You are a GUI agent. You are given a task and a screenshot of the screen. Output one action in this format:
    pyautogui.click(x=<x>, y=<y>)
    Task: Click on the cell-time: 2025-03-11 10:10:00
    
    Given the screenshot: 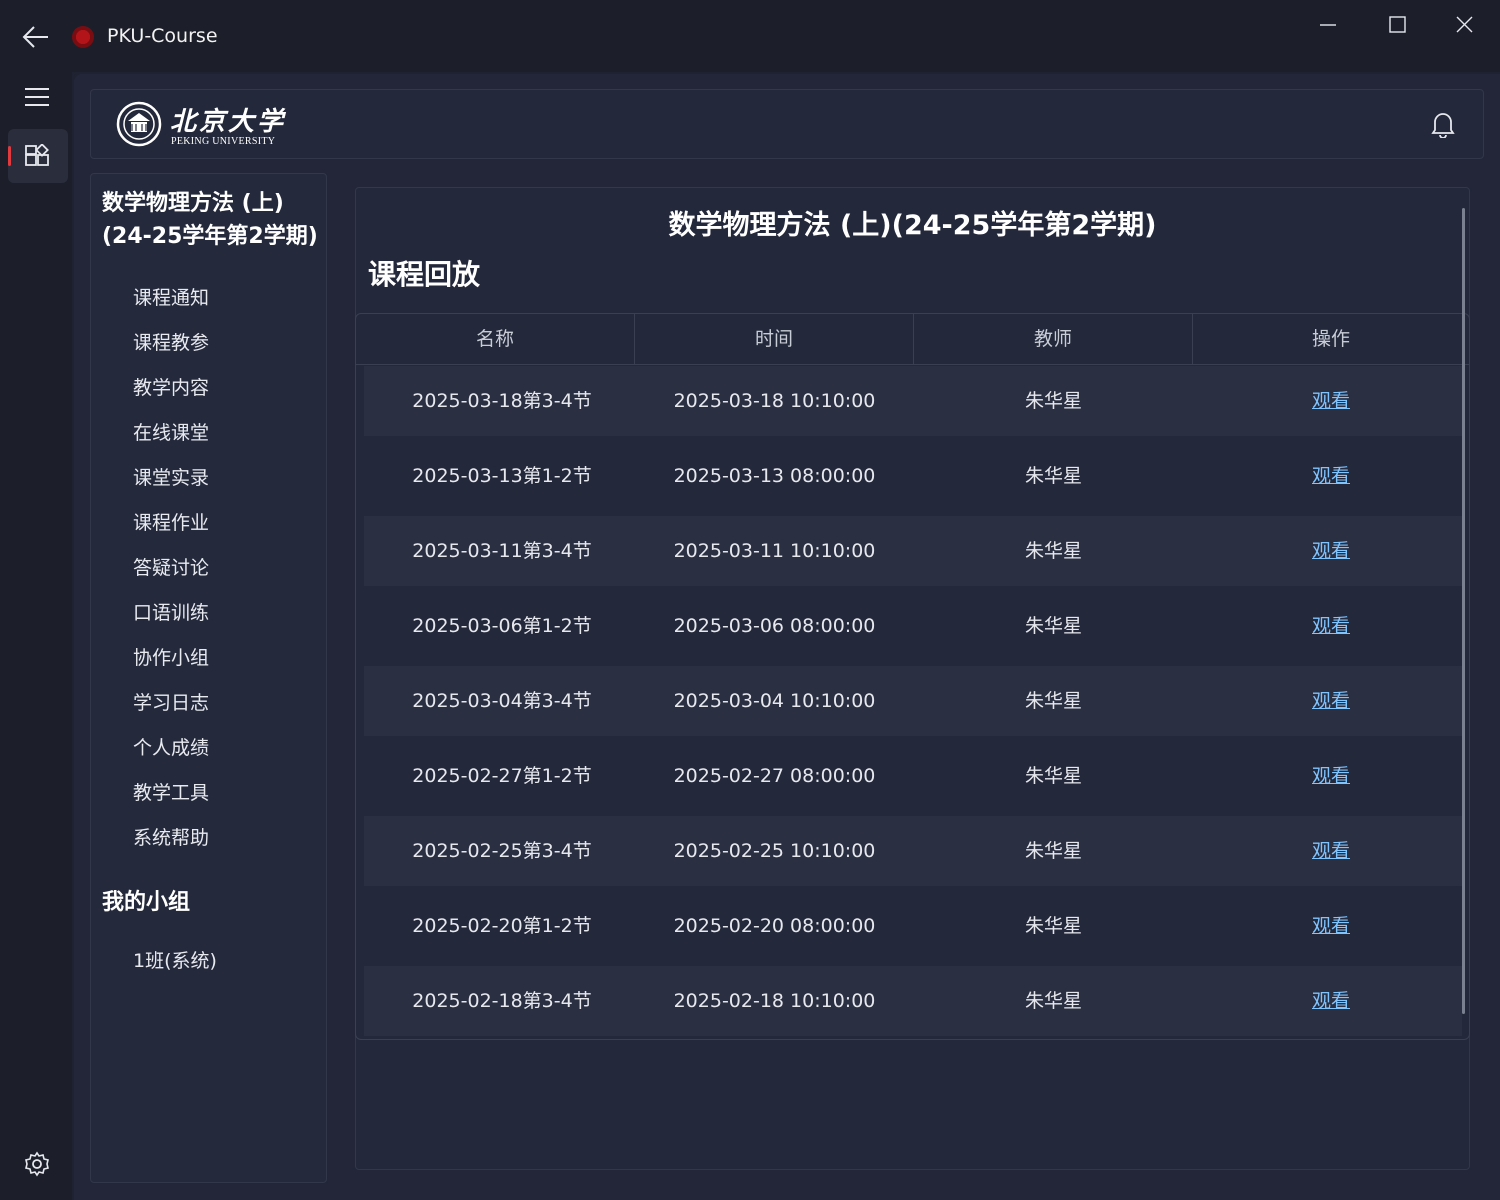 What is the action you would take?
    pyautogui.click(x=774, y=551)
    